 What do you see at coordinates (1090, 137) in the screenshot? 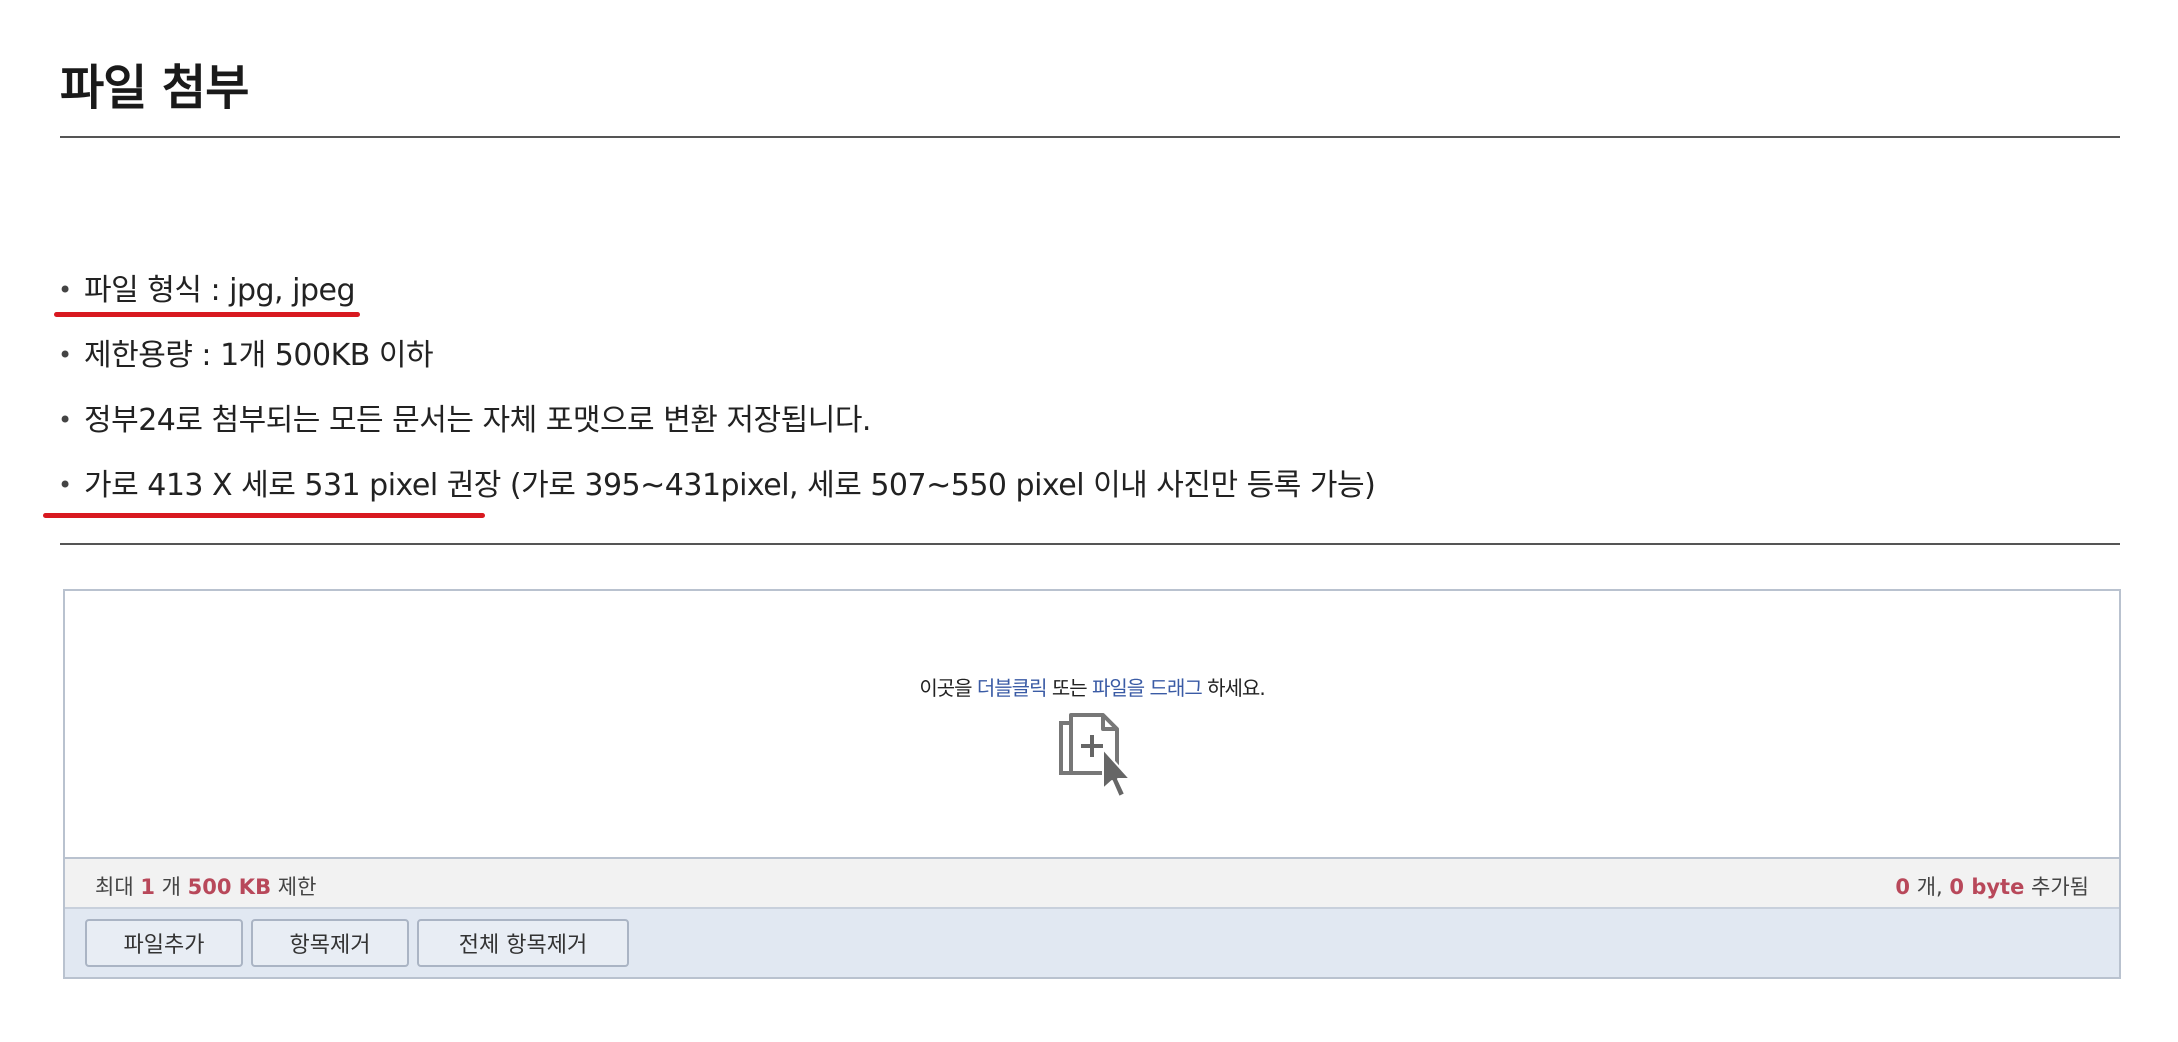
I see `title-divider` at bounding box center [1090, 137].